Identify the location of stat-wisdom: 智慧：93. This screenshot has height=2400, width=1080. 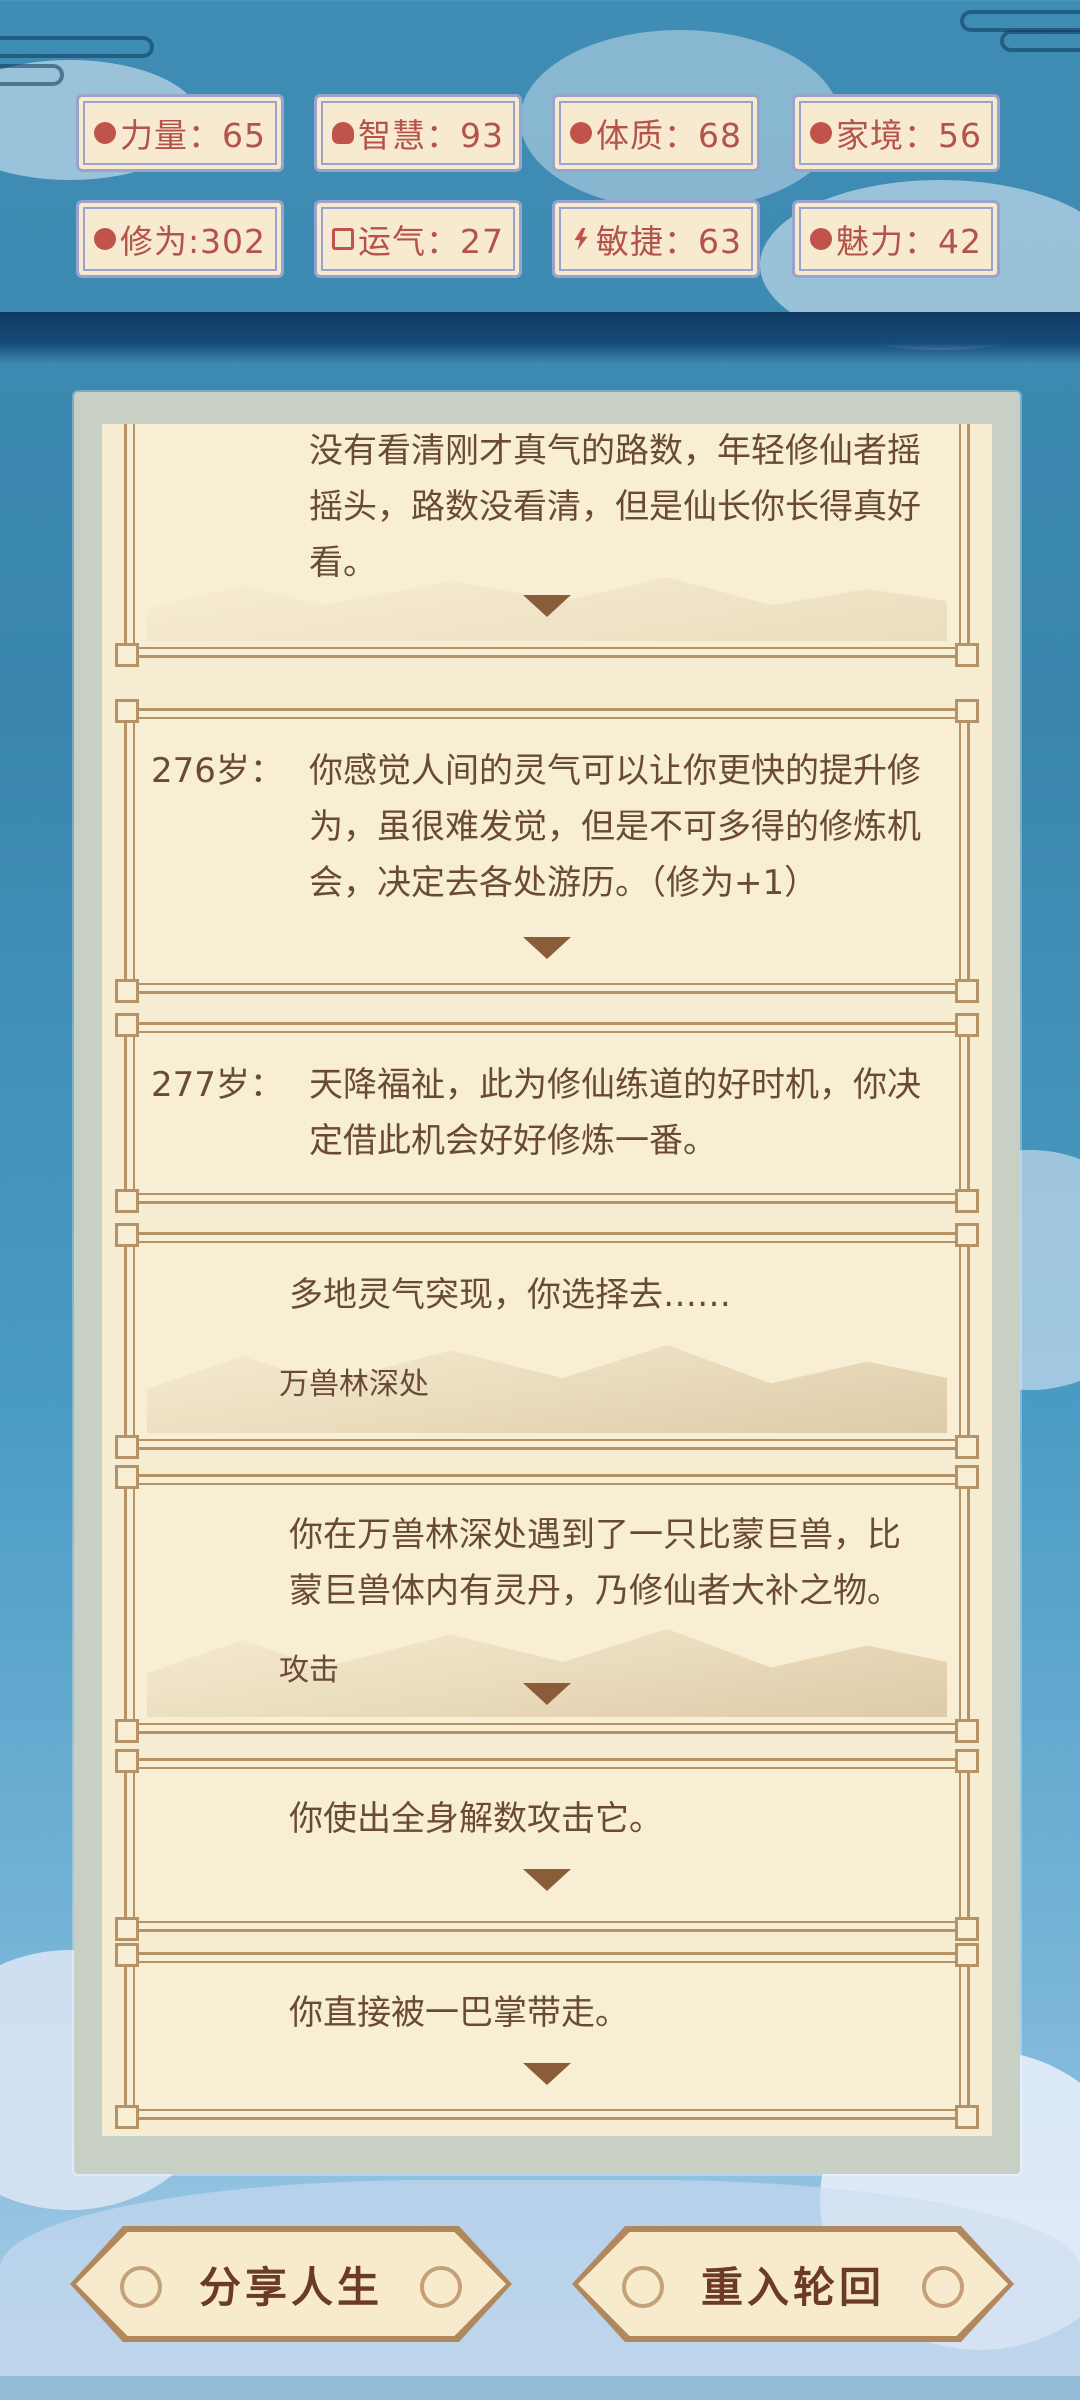
(418, 133).